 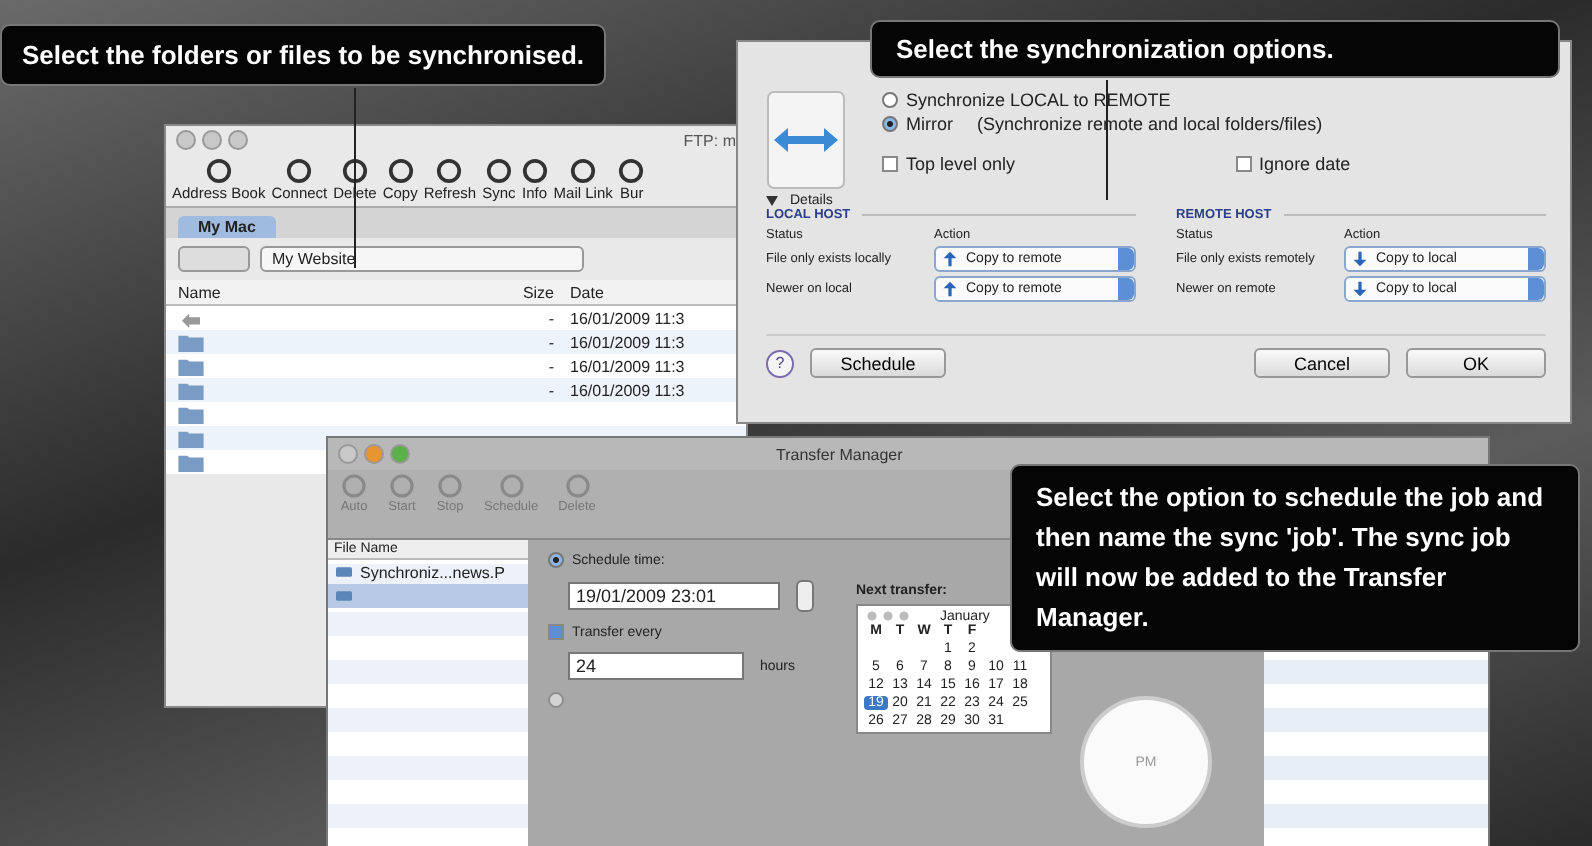 What do you see at coordinates (374, 454) in the screenshot?
I see `minimize-button` at bounding box center [374, 454].